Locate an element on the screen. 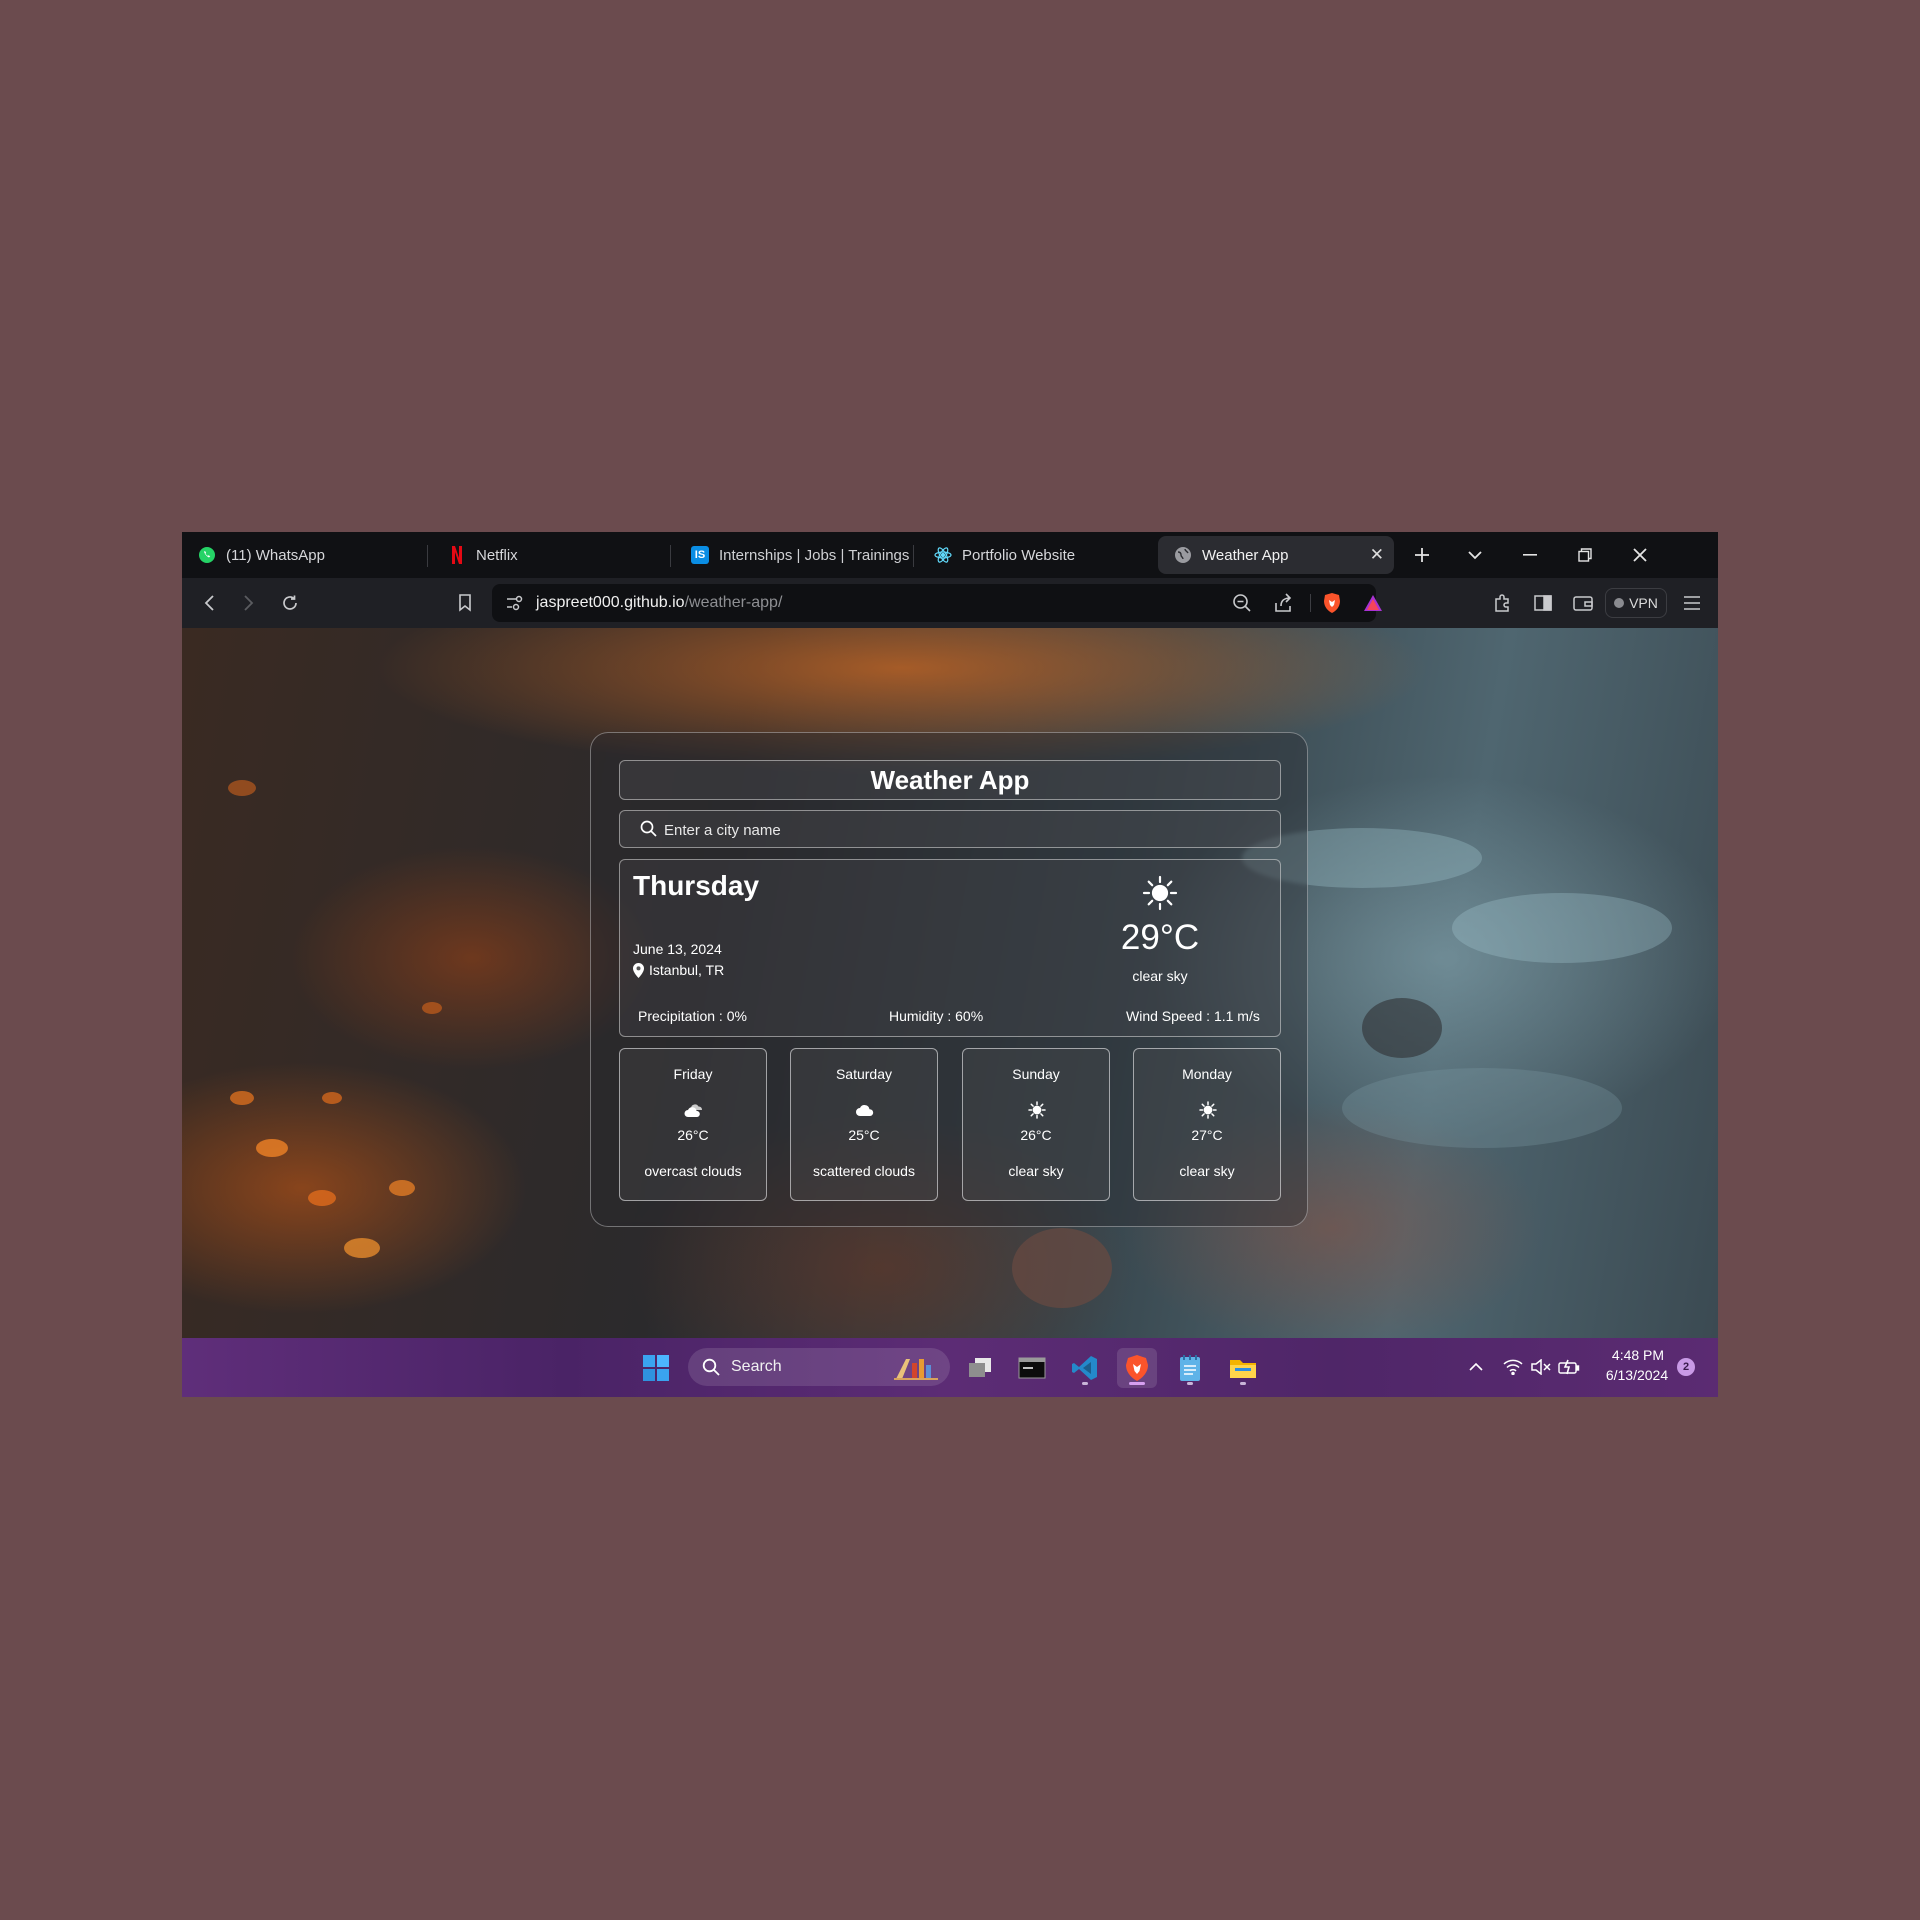 The image size is (1920, 1920). netflix-icon is located at coordinates (457, 555).